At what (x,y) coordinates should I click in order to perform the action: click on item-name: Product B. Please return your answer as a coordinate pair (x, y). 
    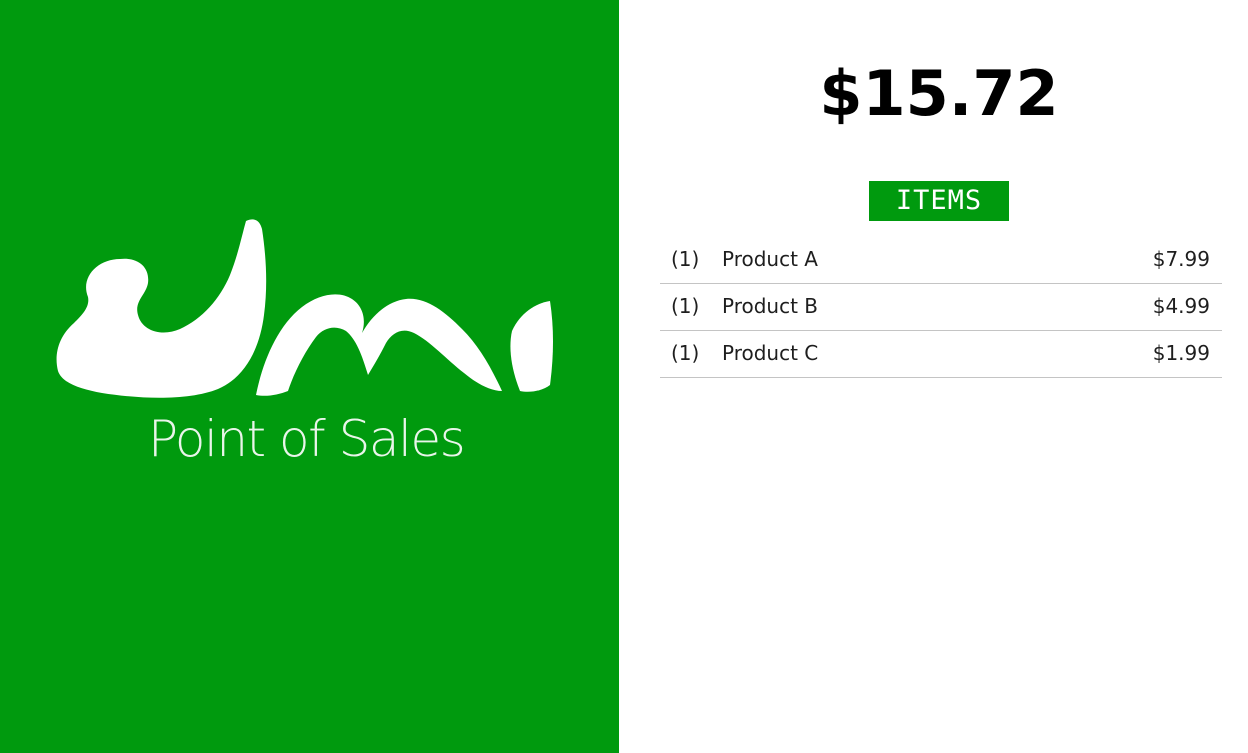
    Looking at the image, I should click on (770, 306).